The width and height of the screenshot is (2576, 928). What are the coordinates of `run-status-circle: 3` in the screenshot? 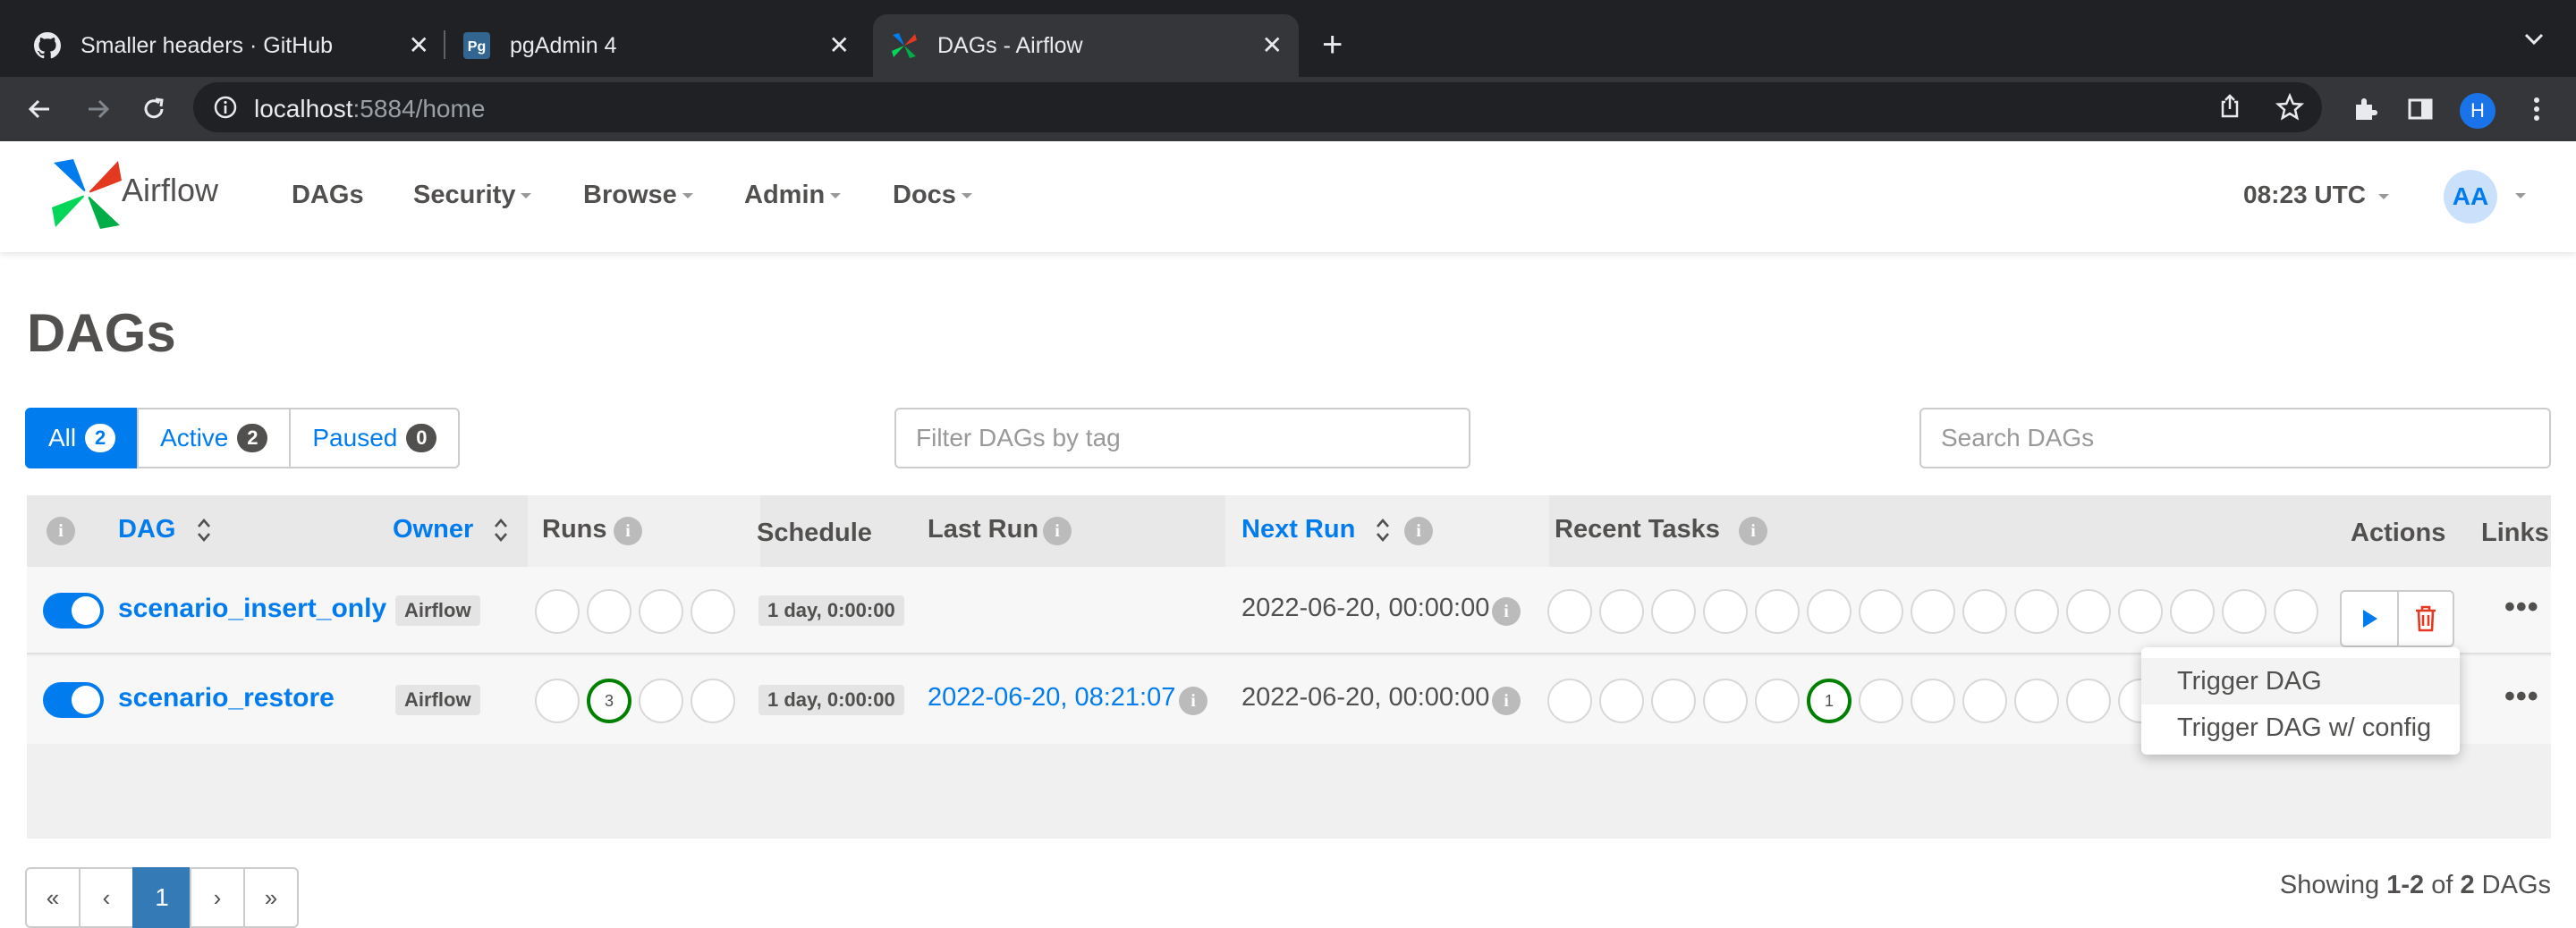 It's located at (609, 701).